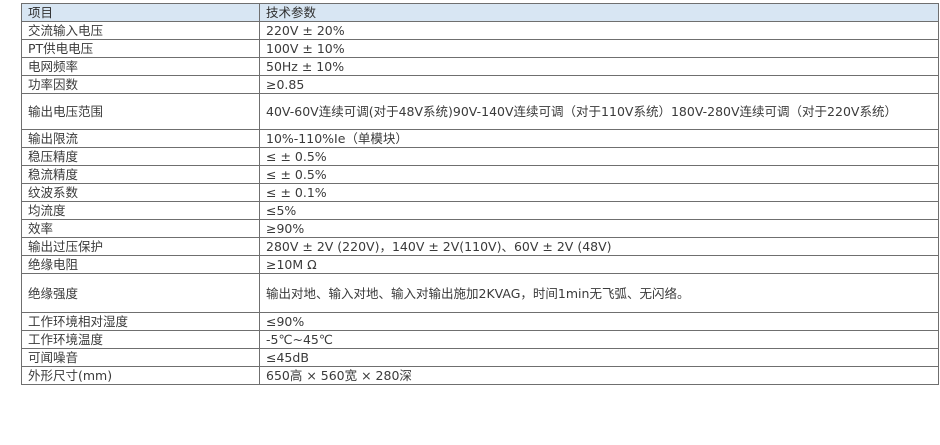 Image resolution: width=940 pixels, height=445 pixels. Describe the element at coordinates (599, 339) in the screenshot. I see `row-value: -5℃~45℃` at that location.